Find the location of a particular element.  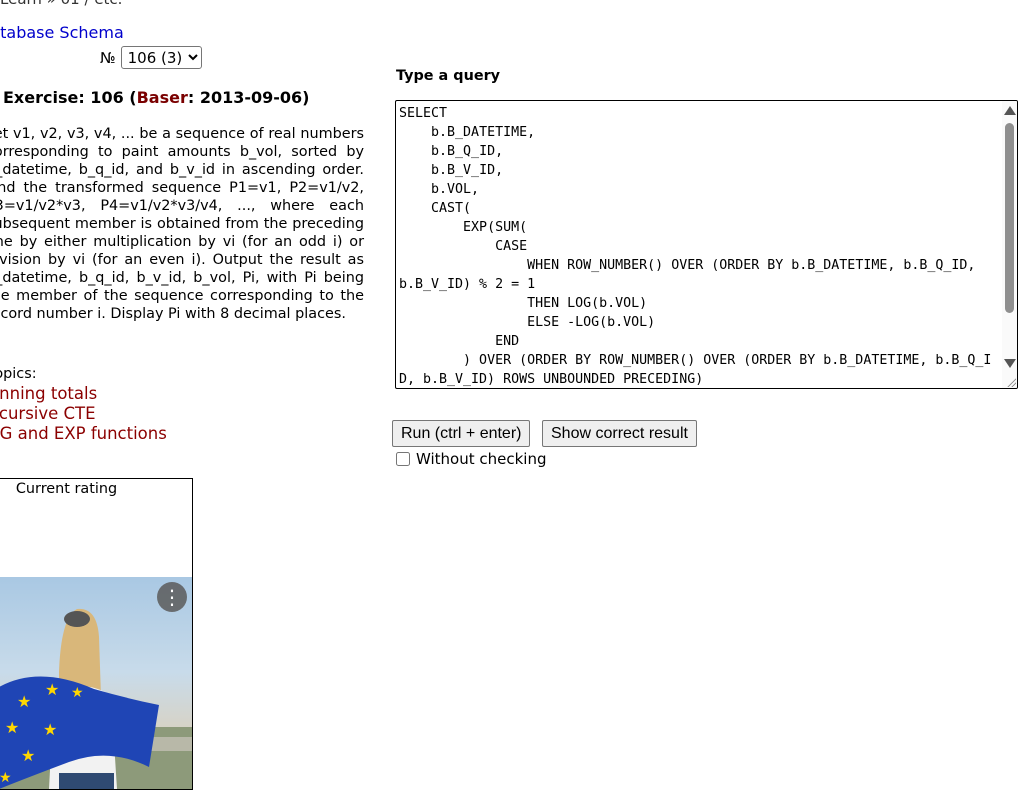

exercise-selector-row: № 106 (3) is located at coordinates (151, 57).